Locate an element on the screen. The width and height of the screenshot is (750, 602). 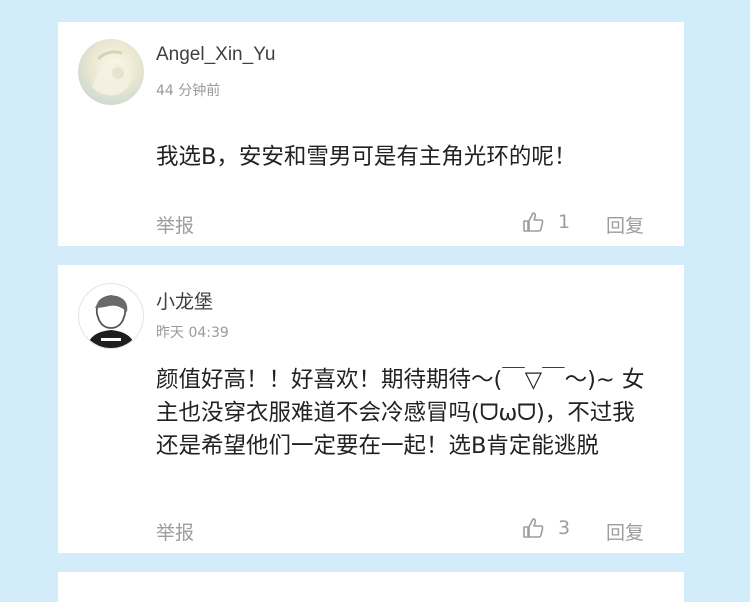
comment-card is located at coordinates (371, 587).